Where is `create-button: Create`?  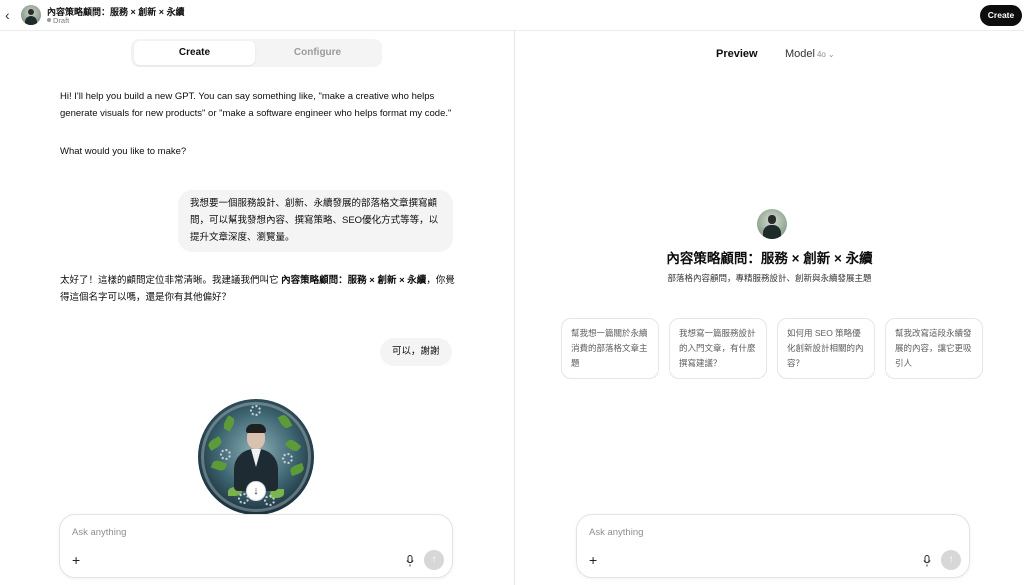 create-button: Create is located at coordinates (1001, 15).